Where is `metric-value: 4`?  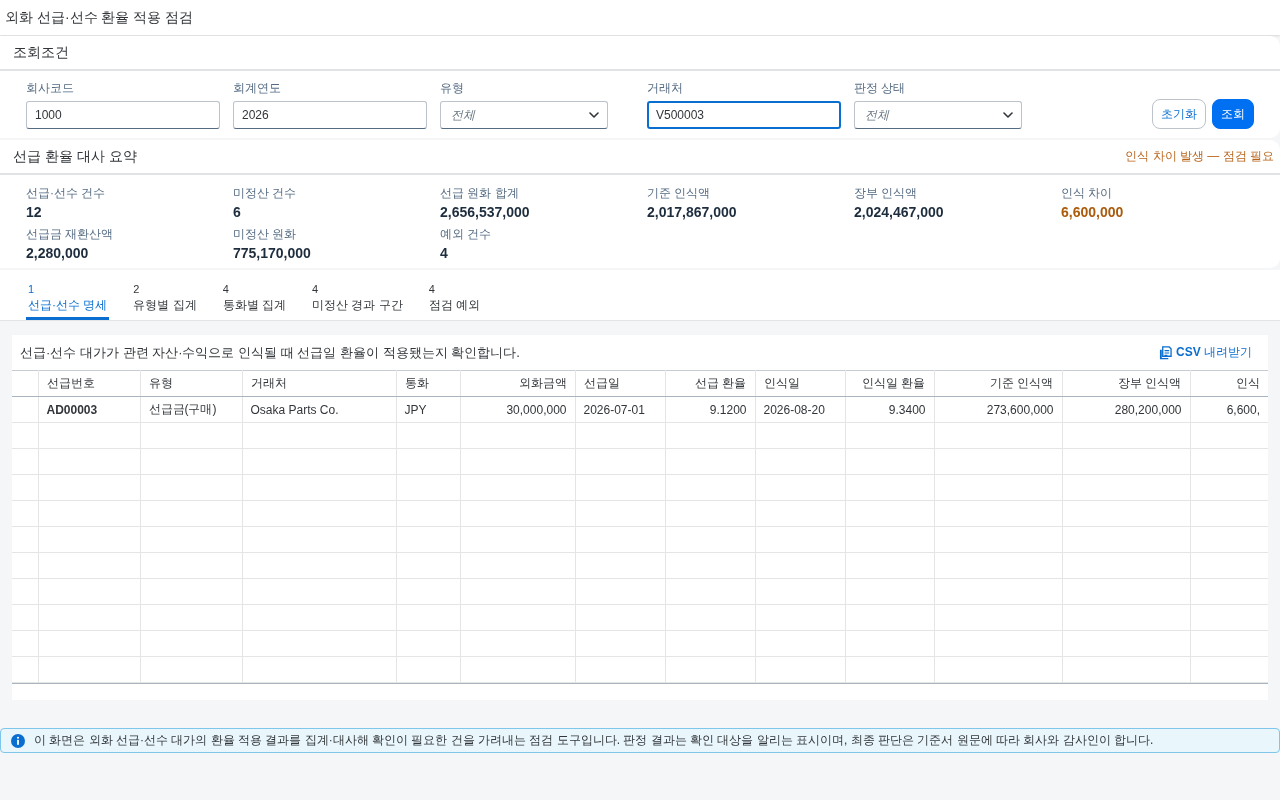
metric-value: 4 is located at coordinates (444, 253).